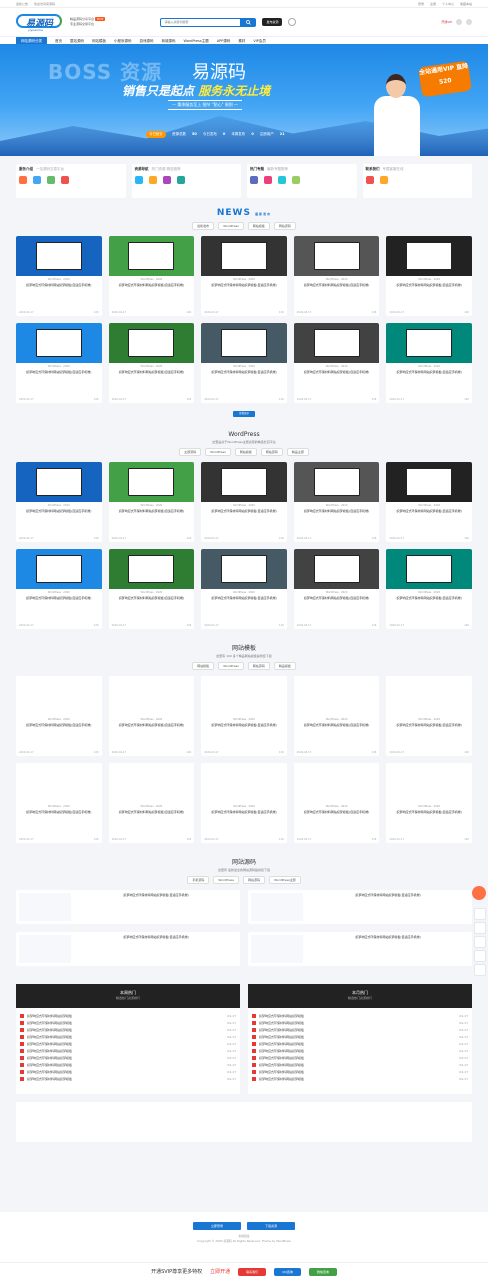  Describe the element at coordinates (244, 414) in the screenshot. I see `load-more-button: 查看更多` at that location.